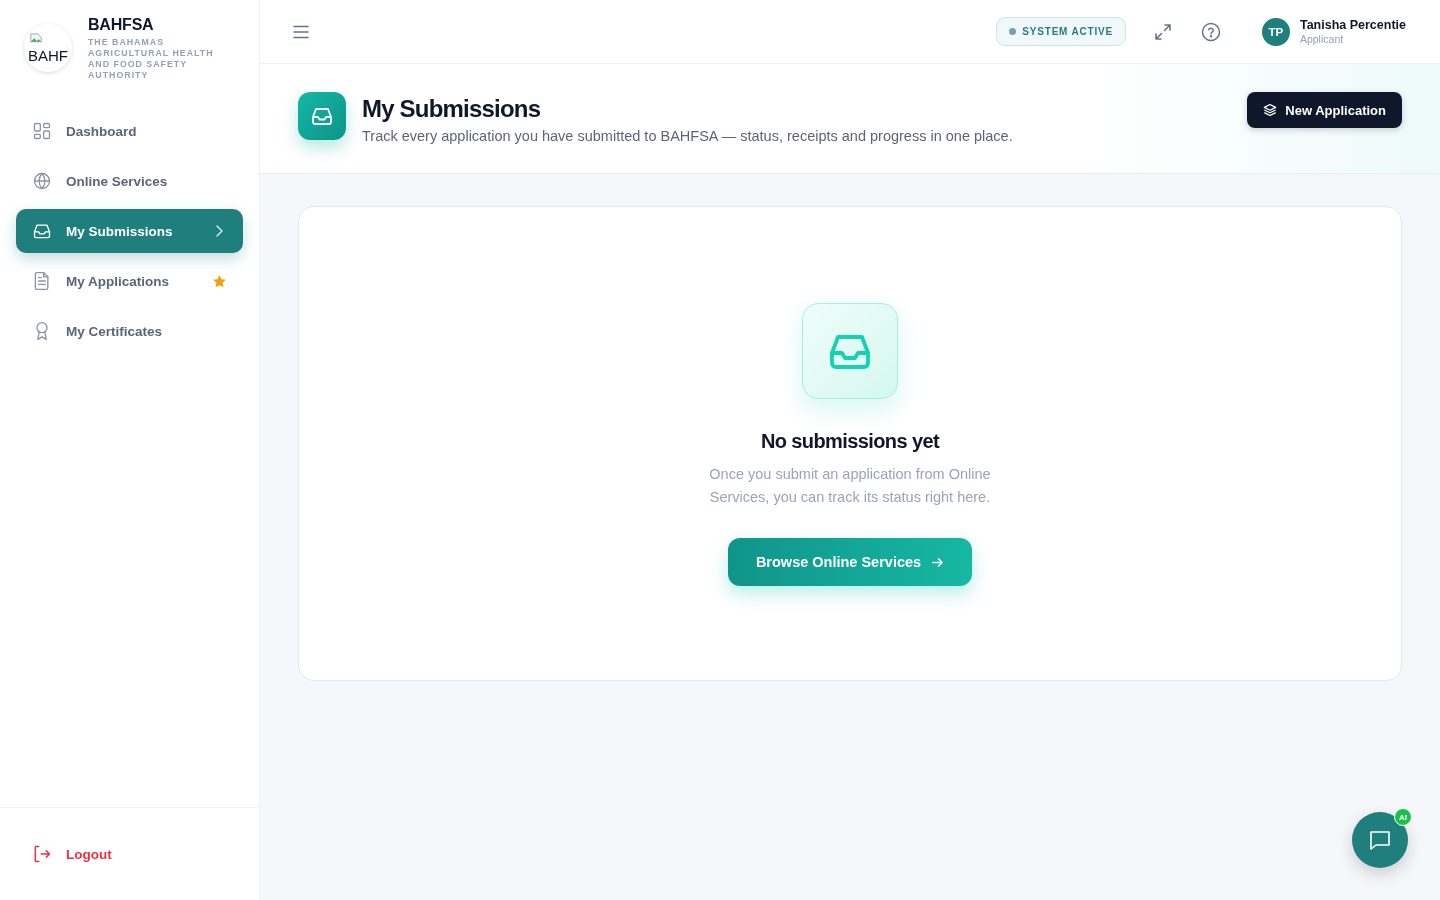  What do you see at coordinates (1324, 110) in the screenshot?
I see `new-application-button: New Application` at bounding box center [1324, 110].